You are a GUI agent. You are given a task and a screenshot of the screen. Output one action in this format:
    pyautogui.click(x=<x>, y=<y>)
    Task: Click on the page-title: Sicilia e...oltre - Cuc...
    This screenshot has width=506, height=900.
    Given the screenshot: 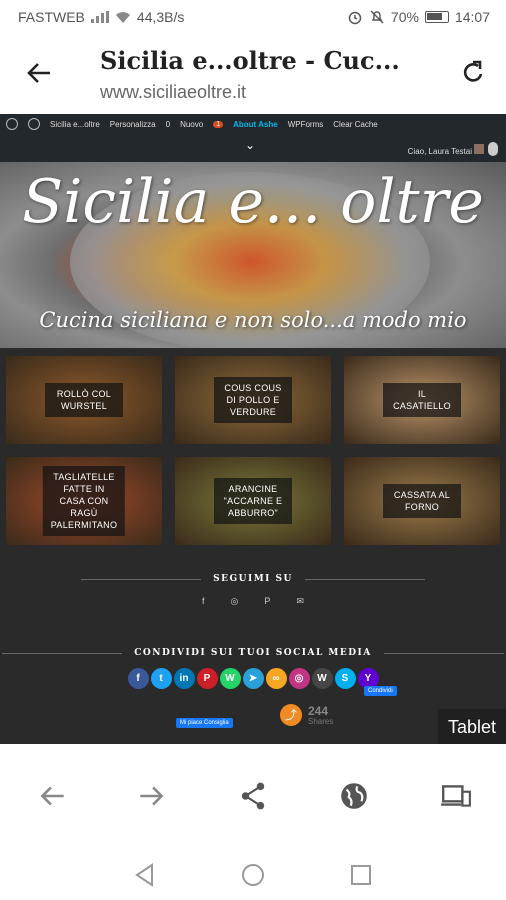 What is the action you would take?
    pyautogui.click(x=250, y=60)
    